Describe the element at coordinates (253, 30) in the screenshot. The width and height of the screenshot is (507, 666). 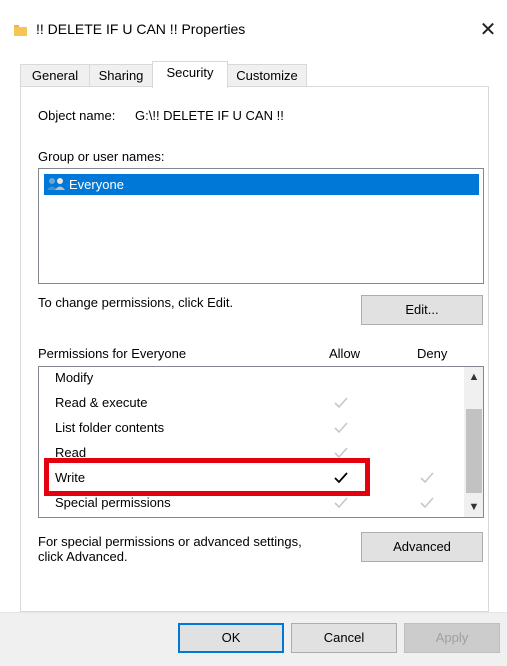
I see `title-bar: !! DELETE IF U CAN !! Properties ✕` at that location.